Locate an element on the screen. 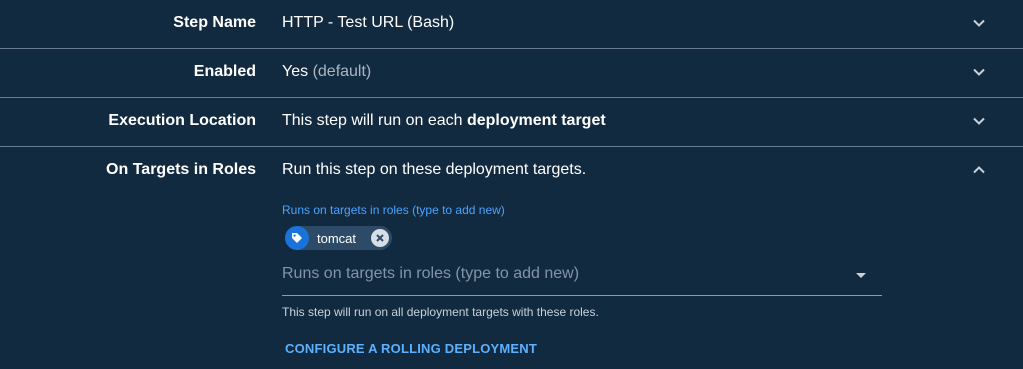 This screenshot has width=1023, height=369. execution-location-text: This step will run on each is located at coordinates (374, 120).